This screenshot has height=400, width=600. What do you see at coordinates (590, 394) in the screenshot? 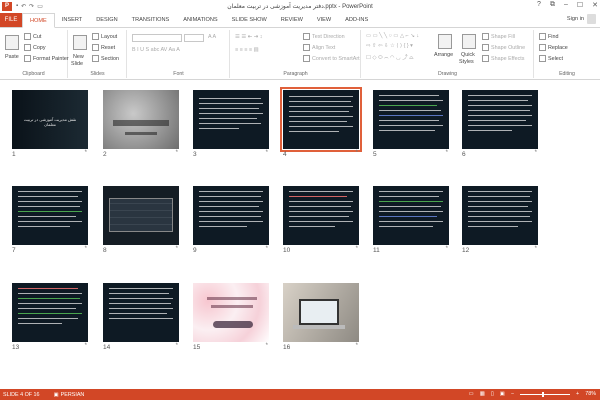
I see `zoom-level: 78%` at bounding box center [590, 394].